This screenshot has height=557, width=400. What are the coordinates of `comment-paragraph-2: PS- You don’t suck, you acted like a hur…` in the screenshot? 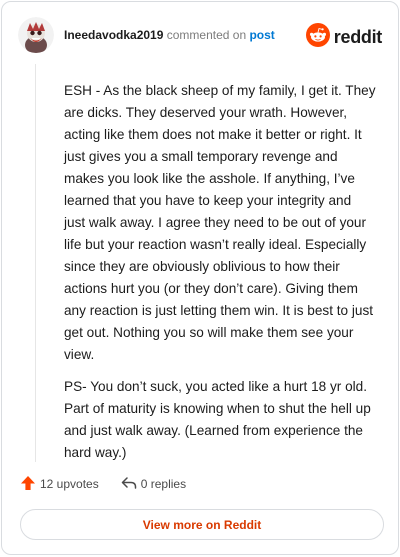 It's located at (217, 419).